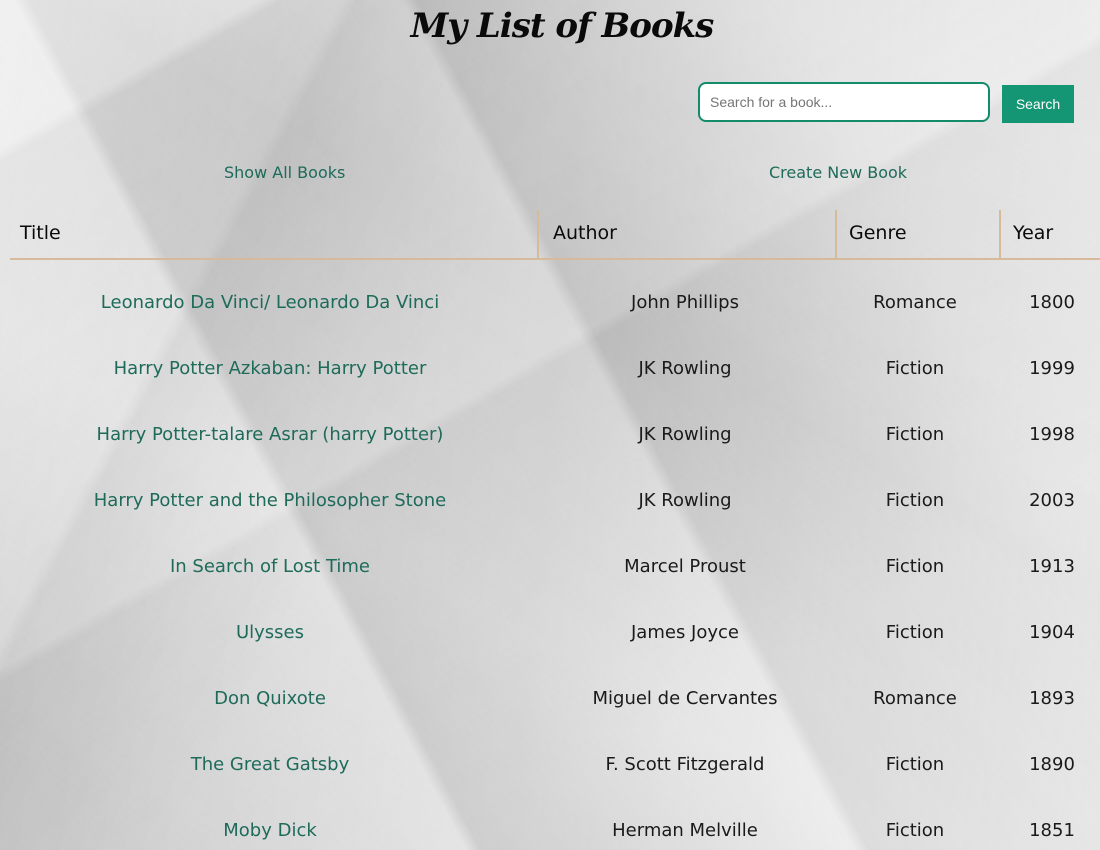 Image resolution: width=1100 pixels, height=850 pixels. What do you see at coordinates (1052, 830) in the screenshot?
I see `book-year: 1851` at bounding box center [1052, 830].